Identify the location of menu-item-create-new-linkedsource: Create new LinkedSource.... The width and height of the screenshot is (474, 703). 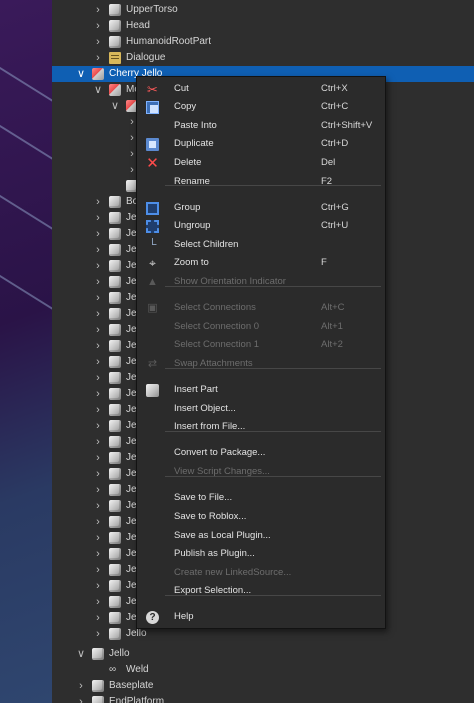
(261, 573).